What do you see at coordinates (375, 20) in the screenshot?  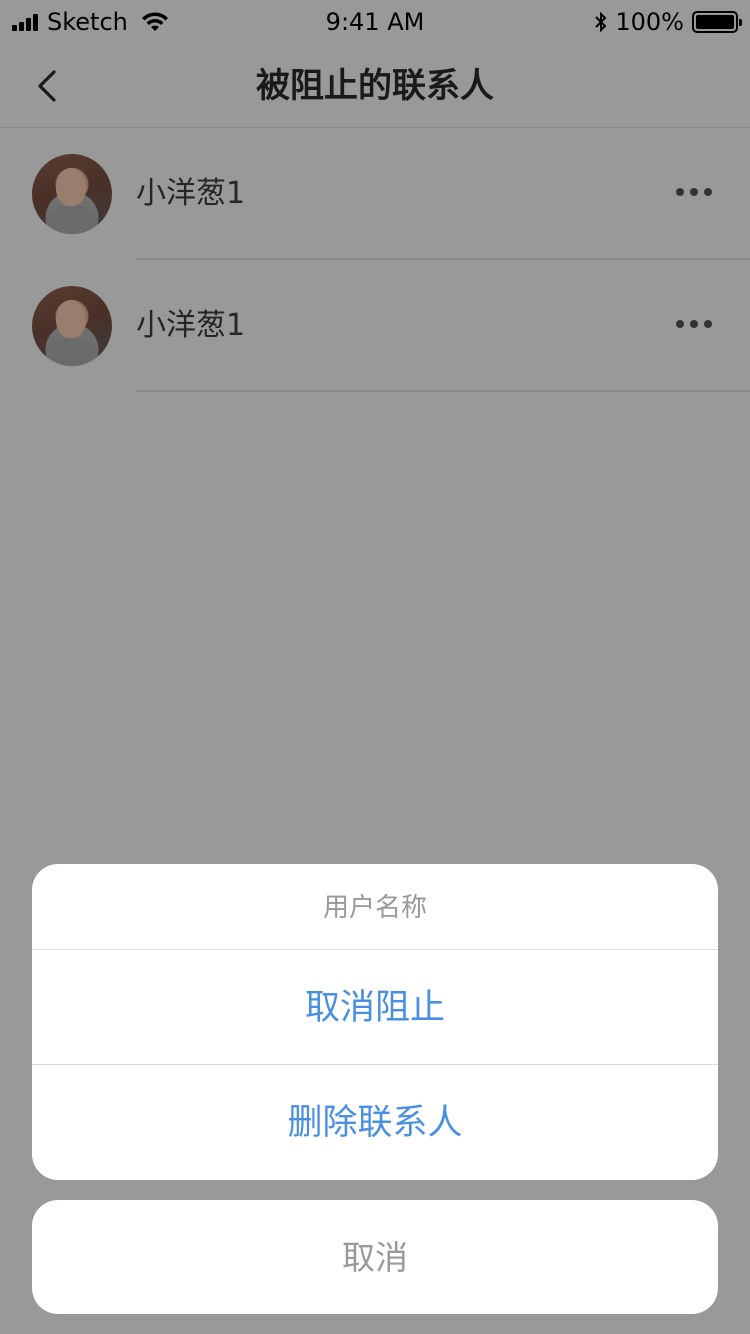 I see `status-bar: Sketch 9:41 AM 100%` at bounding box center [375, 20].